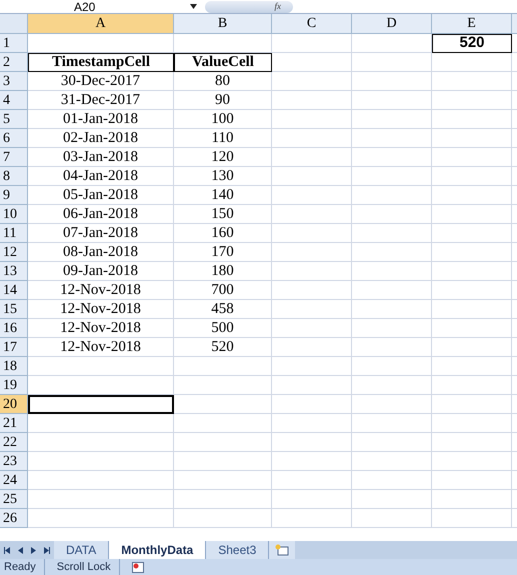 The height and width of the screenshot is (575, 517). What do you see at coordinates (101, 100) in the screenshot?
I see `table-cell: 31-Dec-2017` at bounding box center [101, 100].